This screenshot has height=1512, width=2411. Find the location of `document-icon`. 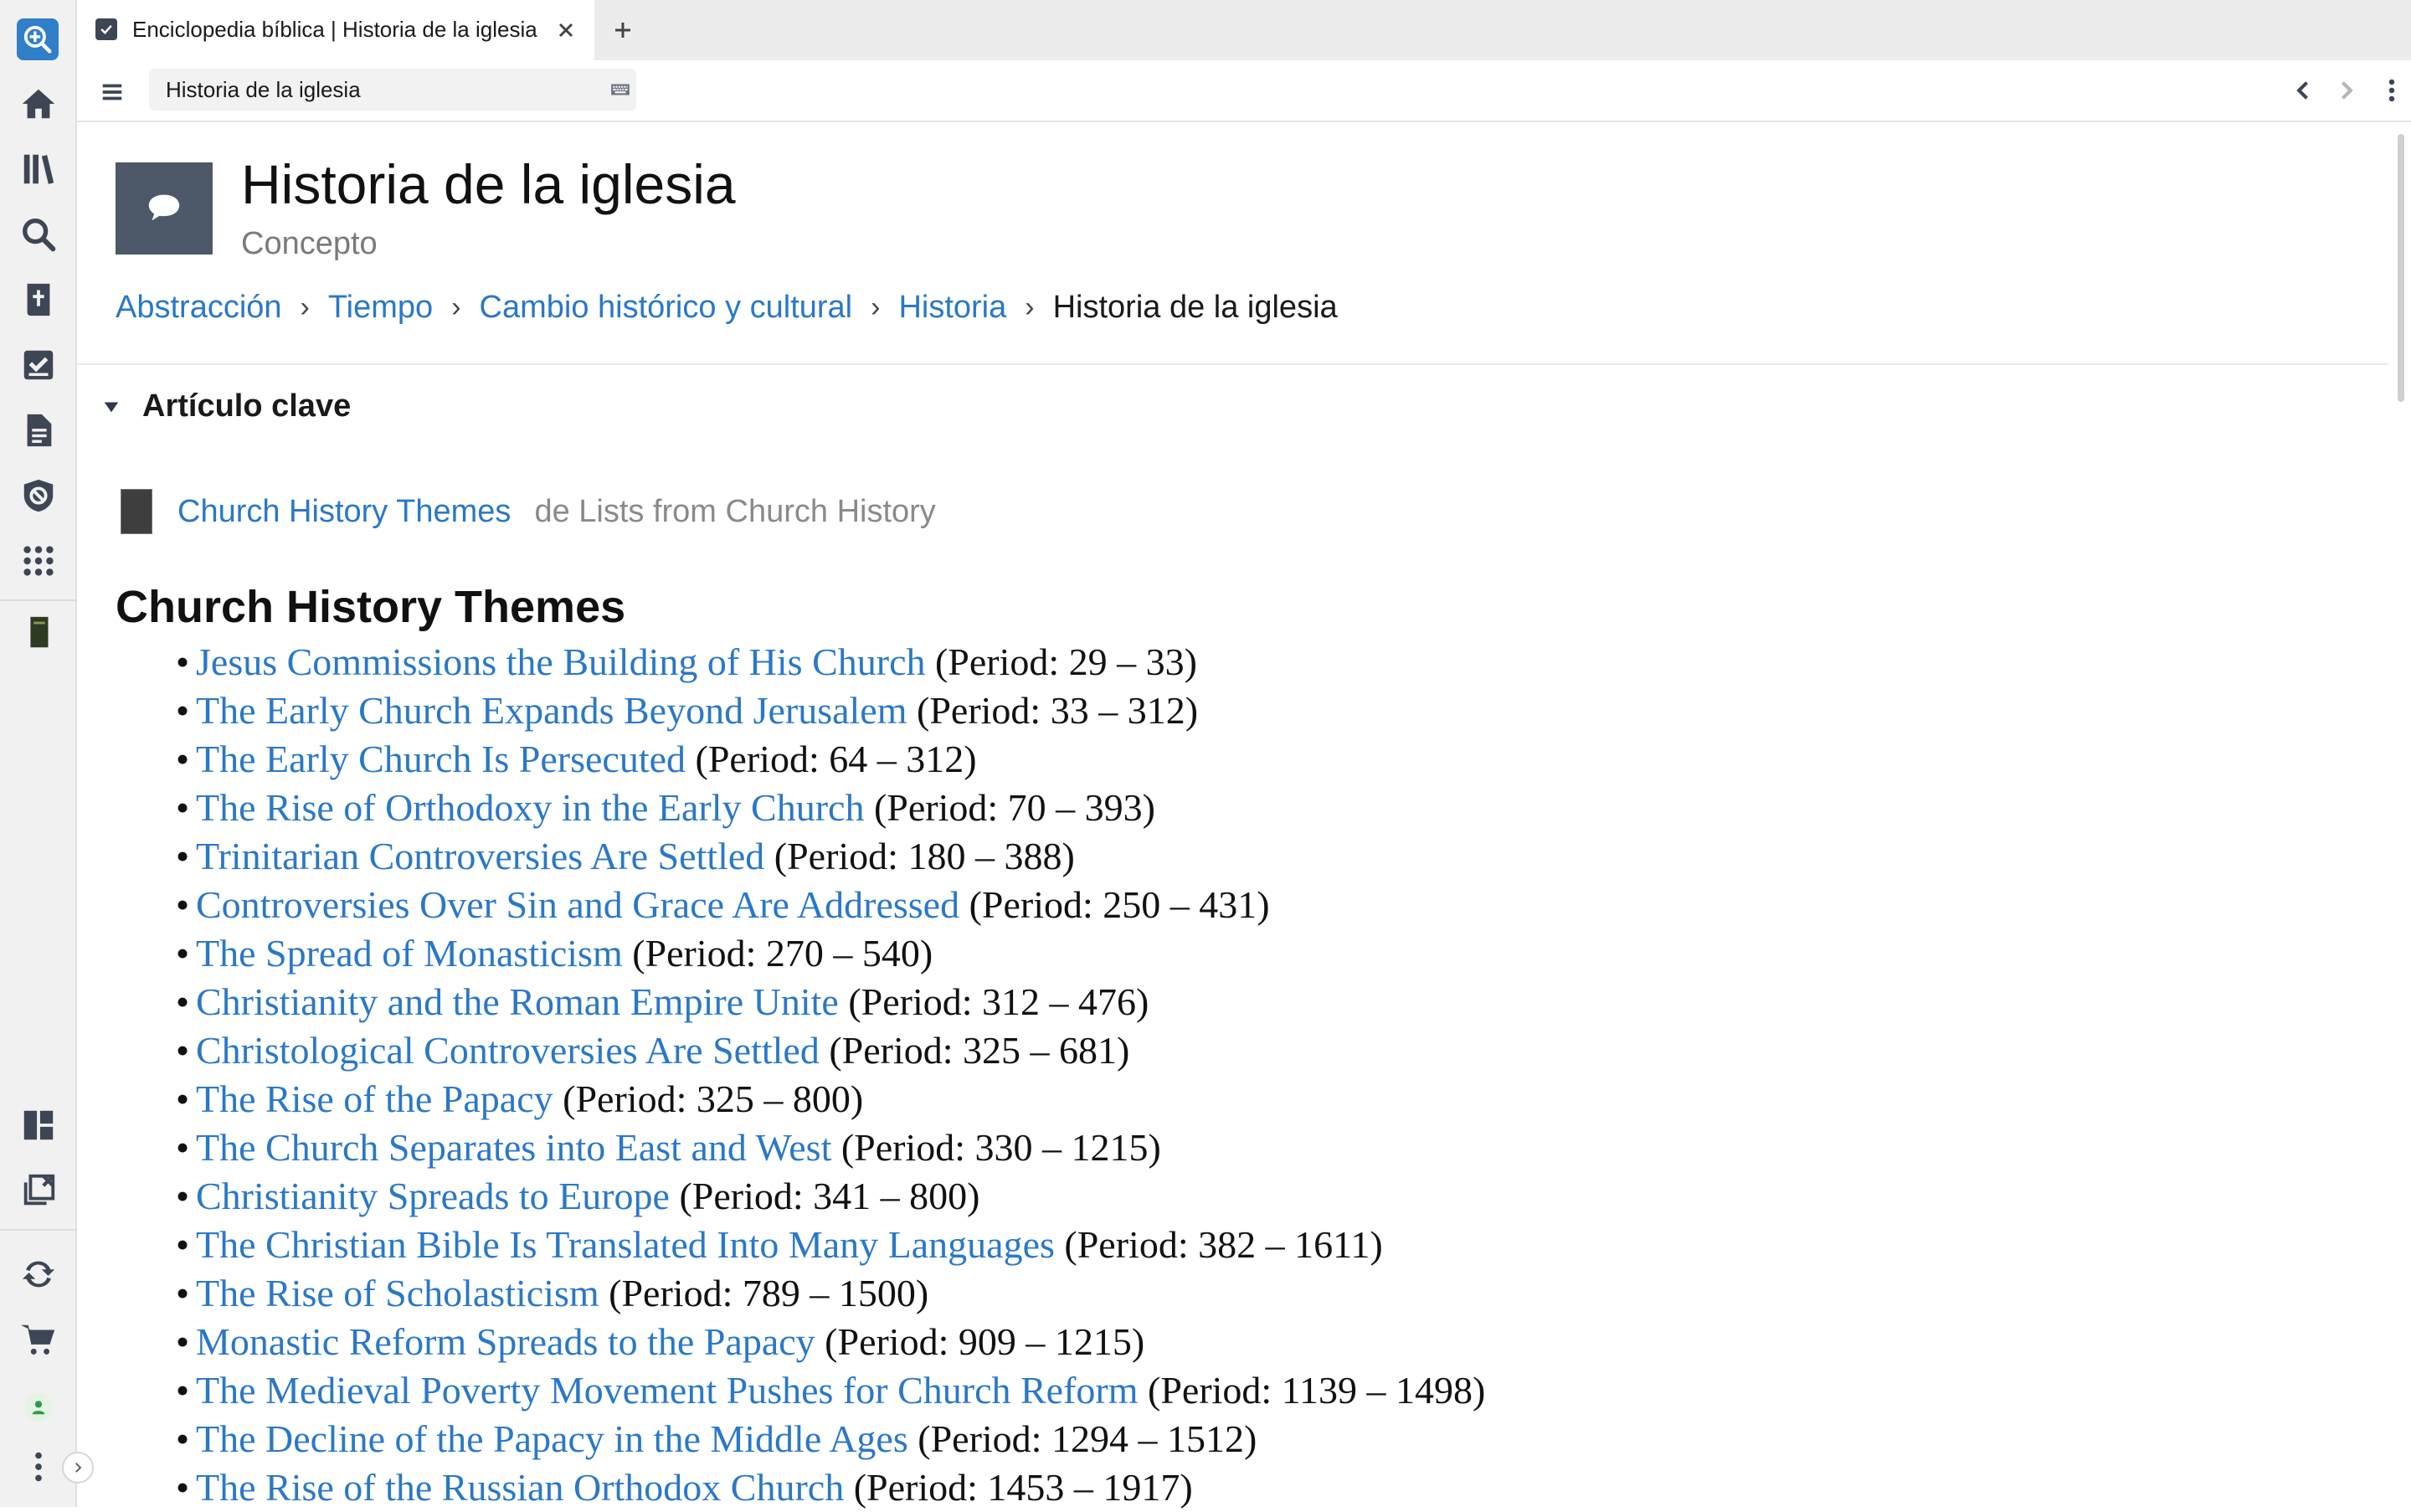

document-icon is located at coordinates (39, 431).